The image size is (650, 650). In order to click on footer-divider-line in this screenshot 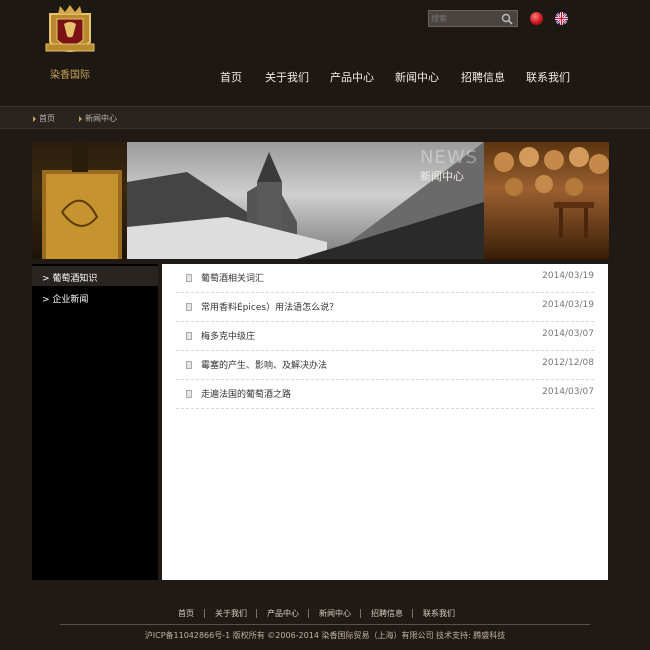, I will do `click(325, 624)`.